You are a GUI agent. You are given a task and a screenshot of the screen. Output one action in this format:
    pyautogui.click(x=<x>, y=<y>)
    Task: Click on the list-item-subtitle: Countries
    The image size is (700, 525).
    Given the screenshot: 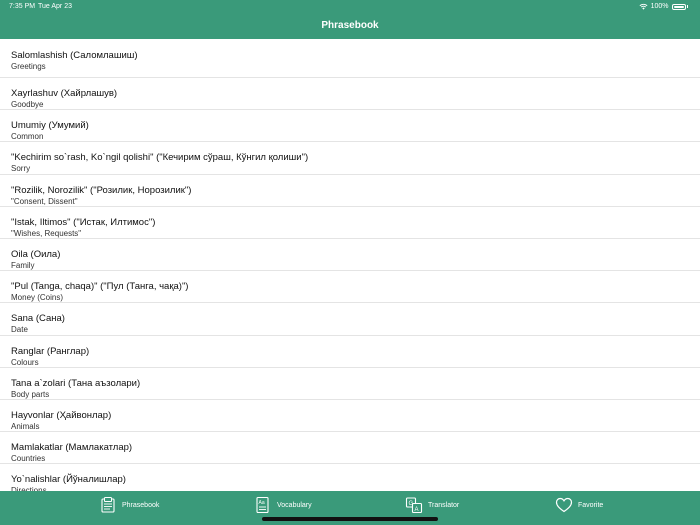 What is the action you would take?
    pyautogui.click(x=28, y=459)
    